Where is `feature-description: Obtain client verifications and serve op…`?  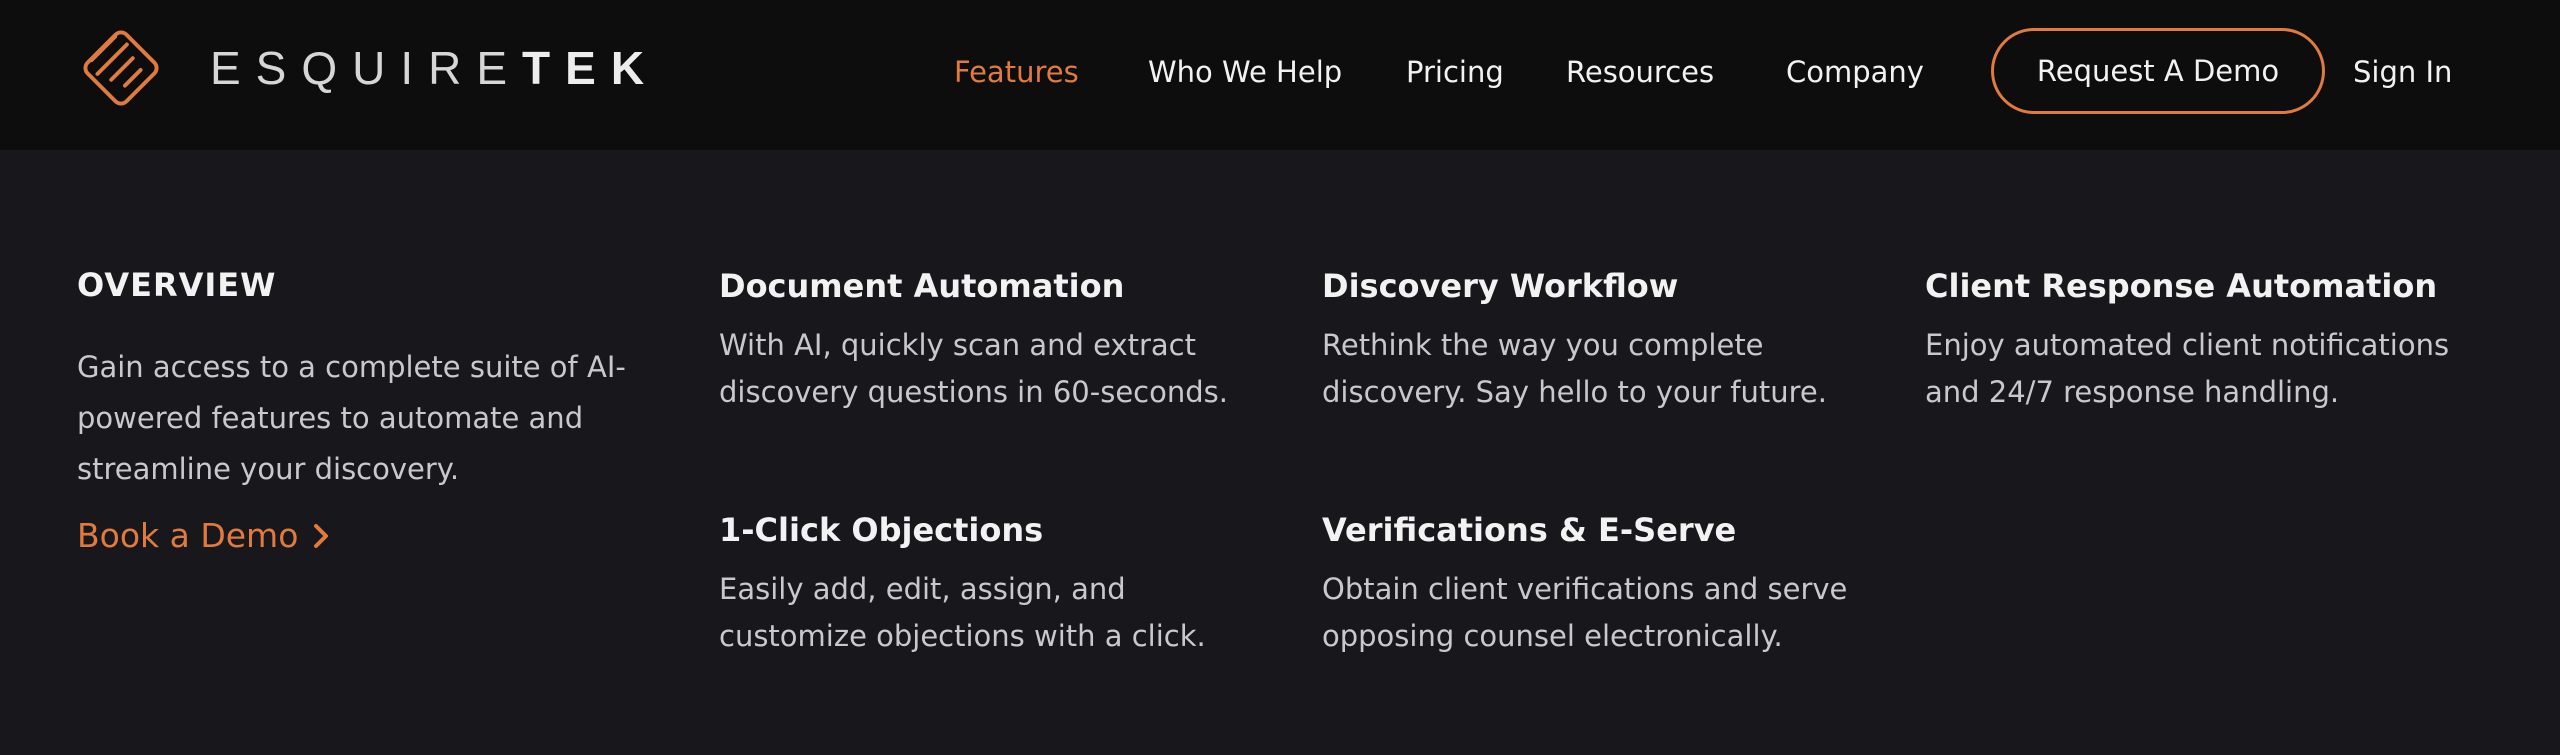 feature-description: Obtain client verifications and serve op… is located at coordinates (1585, 612).